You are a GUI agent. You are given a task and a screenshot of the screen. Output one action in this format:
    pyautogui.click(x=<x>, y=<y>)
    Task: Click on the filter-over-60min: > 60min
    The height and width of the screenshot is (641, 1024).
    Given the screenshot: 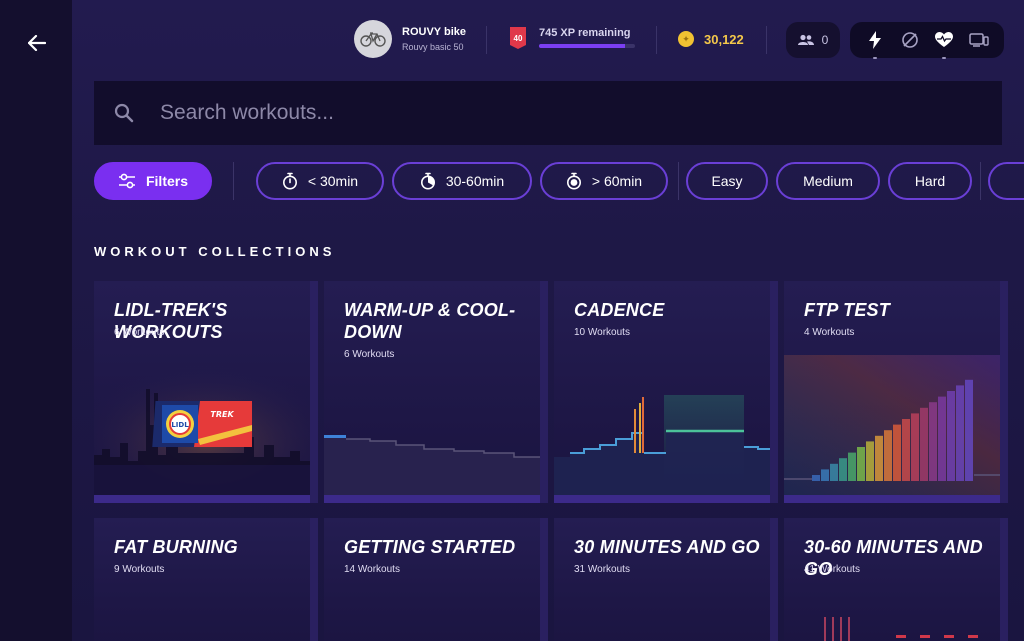 What is the action you would take?
    pyautogui.click(x=604, y=181)
    